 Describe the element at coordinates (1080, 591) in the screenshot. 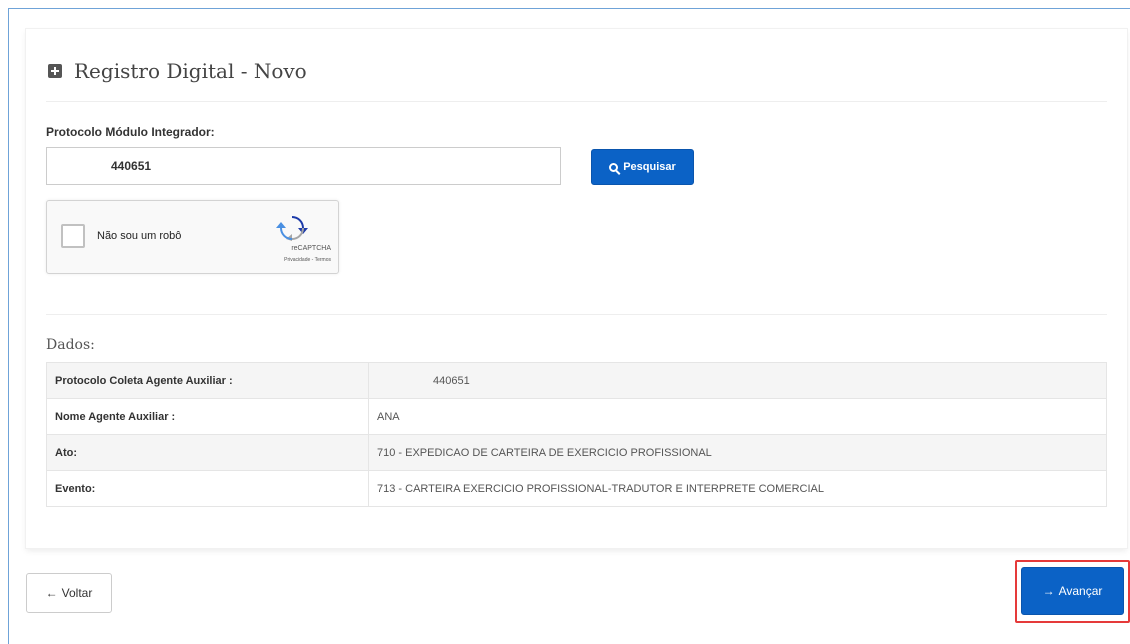

I see `next-button-label: Avançar` at that location.